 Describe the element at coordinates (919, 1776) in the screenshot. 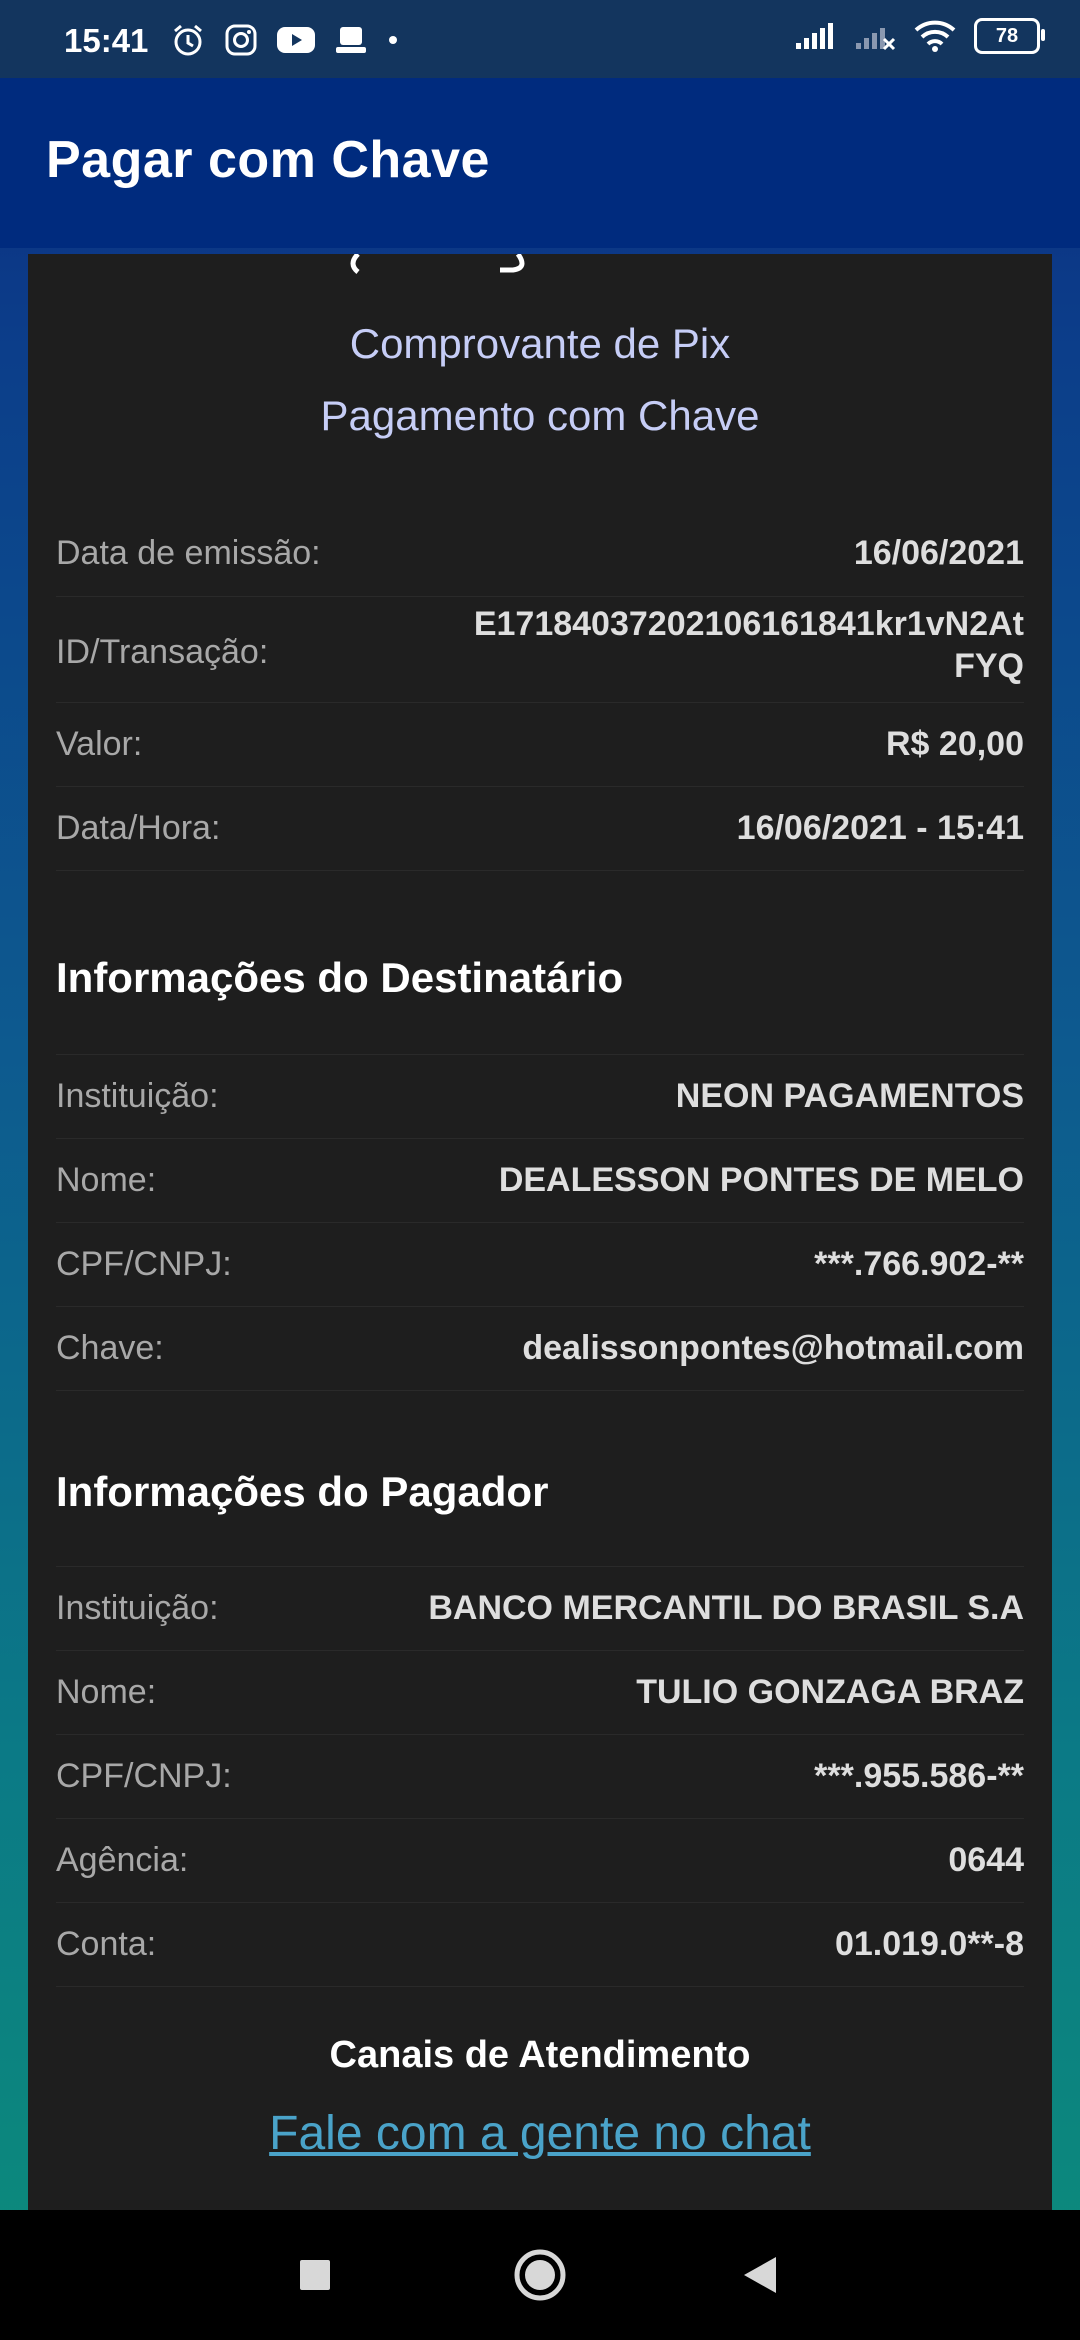

I see `row-value: ***.955.586-**` at that location.